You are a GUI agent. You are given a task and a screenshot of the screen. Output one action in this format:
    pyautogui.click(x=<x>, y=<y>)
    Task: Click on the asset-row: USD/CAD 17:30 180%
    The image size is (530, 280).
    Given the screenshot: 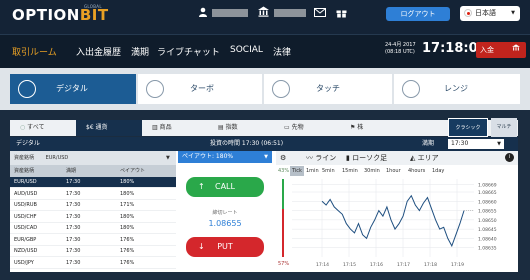 What is the action you would take?
    pyautogui.click(x=93, y=228)
    